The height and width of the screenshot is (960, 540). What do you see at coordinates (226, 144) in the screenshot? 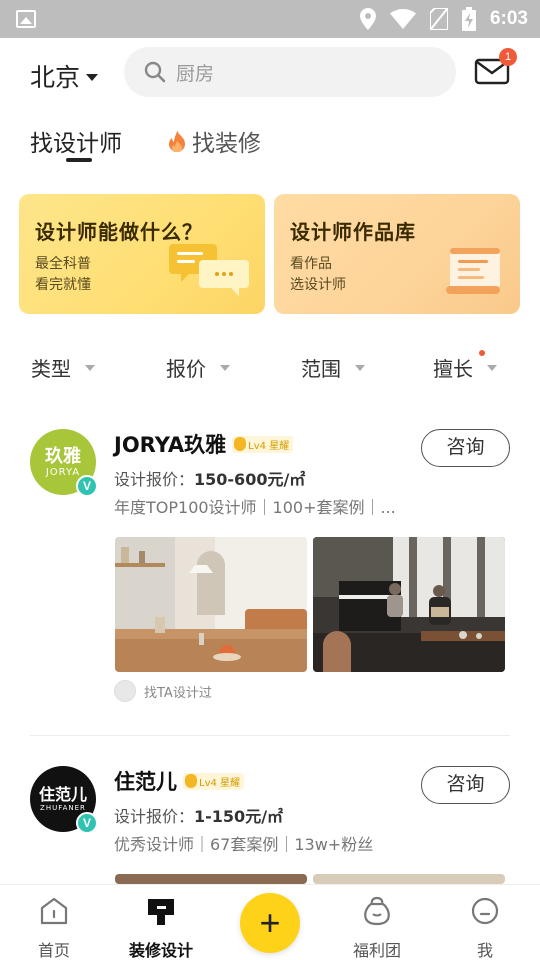
I see `tab-find-renovation-label: 找装修` at bounding box center [226, 144].